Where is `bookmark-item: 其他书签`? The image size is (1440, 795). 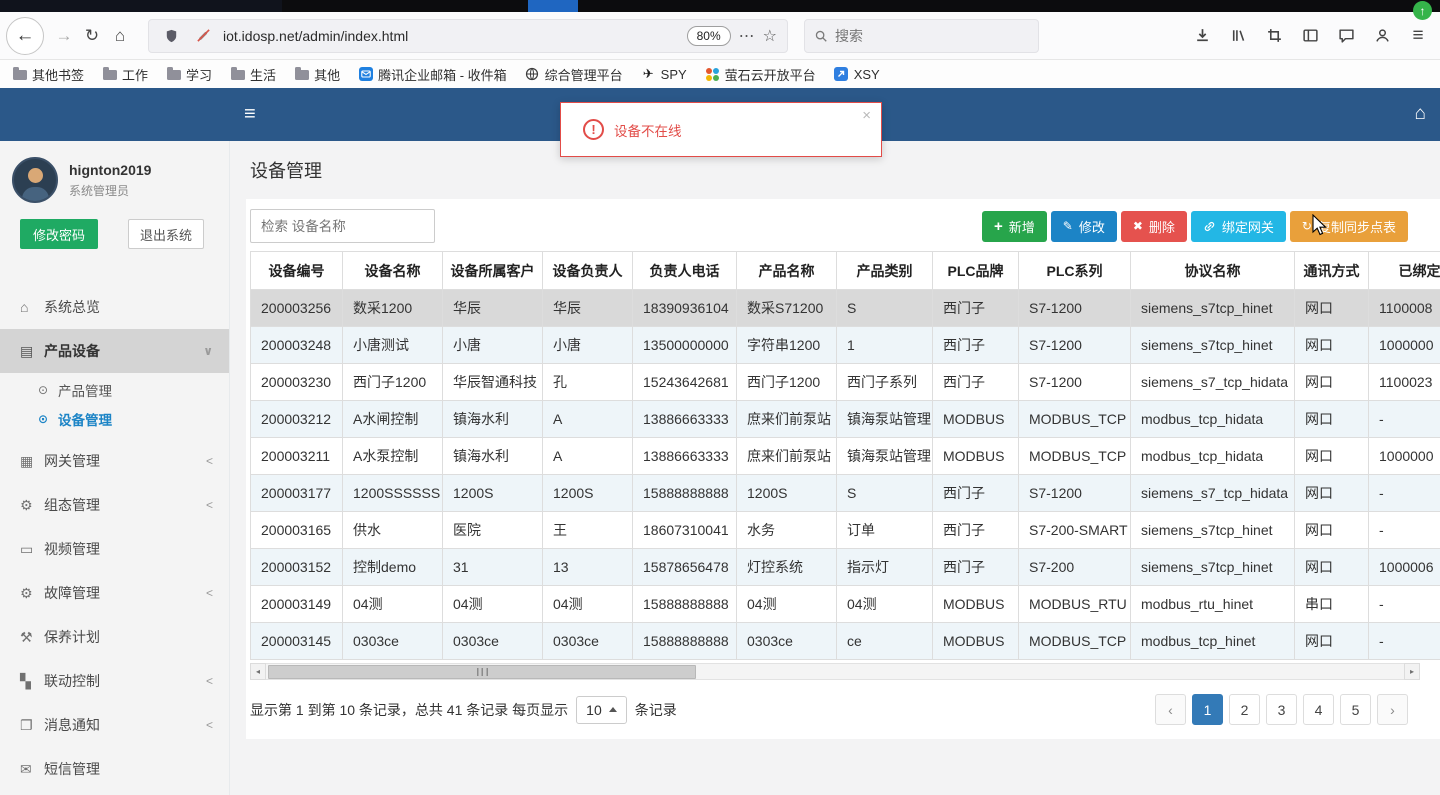 bookmark-item: 其他书签 is located at coordinates (48, 74).